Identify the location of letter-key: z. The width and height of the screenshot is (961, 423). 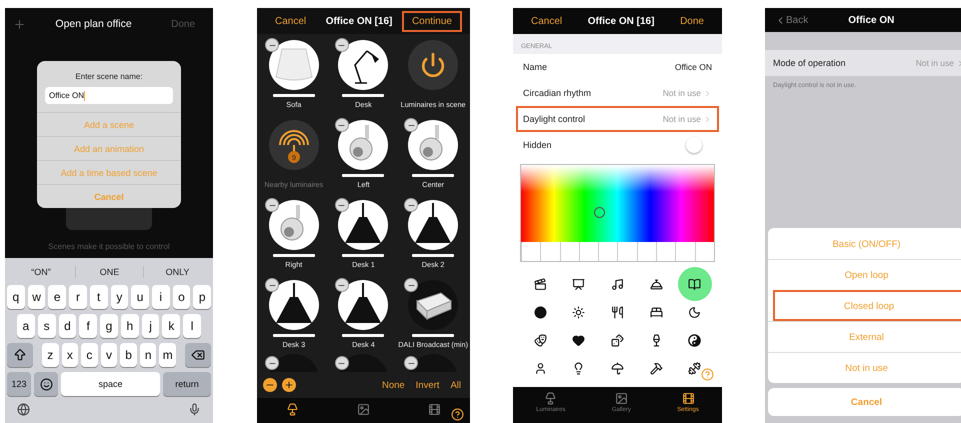
(50, 355).